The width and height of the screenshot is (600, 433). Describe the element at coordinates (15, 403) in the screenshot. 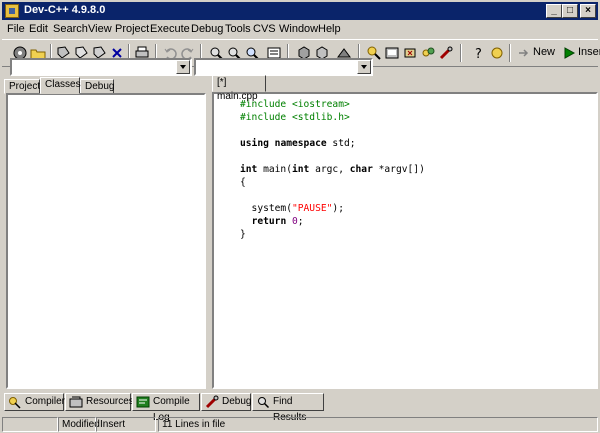

I see `compiler-icon` at that location.